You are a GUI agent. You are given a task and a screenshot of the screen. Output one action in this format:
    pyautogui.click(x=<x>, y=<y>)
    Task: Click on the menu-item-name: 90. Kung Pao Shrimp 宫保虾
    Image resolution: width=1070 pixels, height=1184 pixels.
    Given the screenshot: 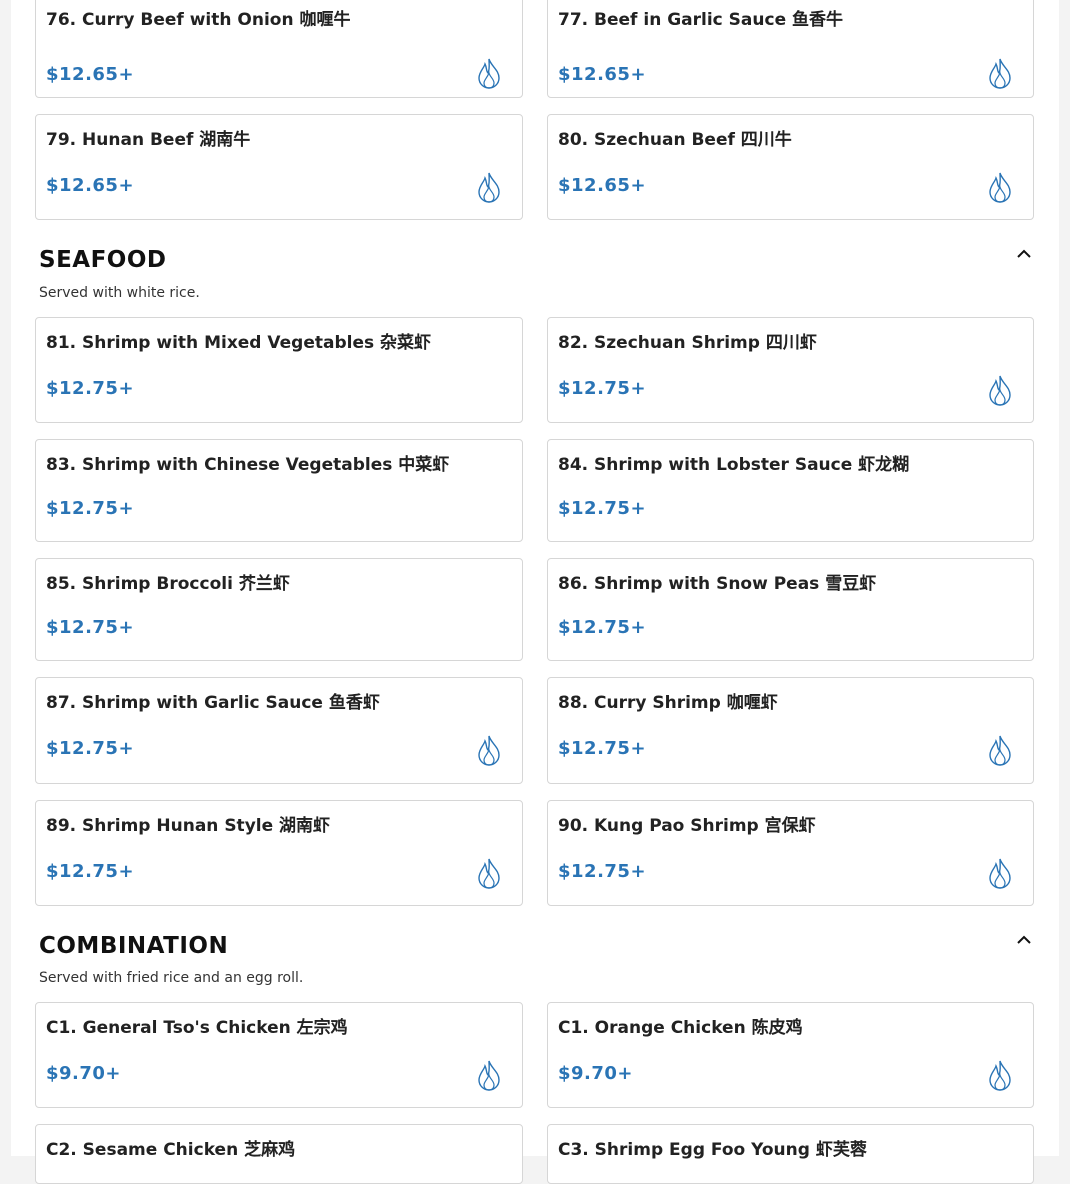 What is the action you would take?
    pyautogui.click(x=687, y=826)
    